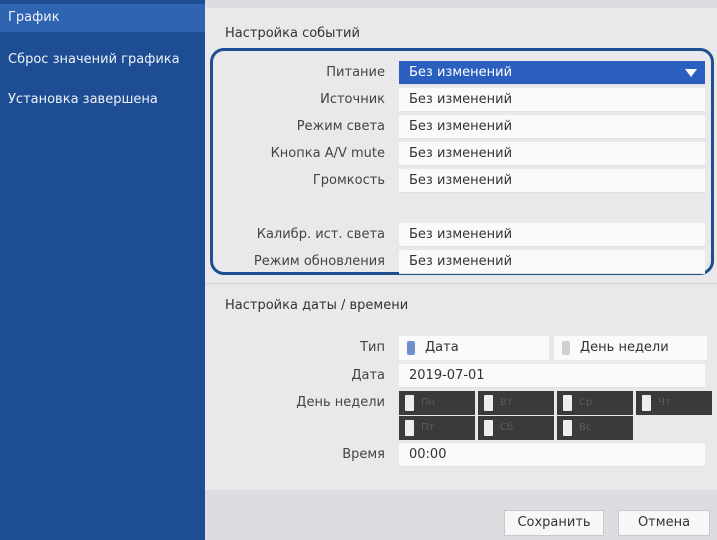  Describe the element at coordinates (552, 154) in the screenshot. I see `av-mute-dropdown: Без изменений` at that location.